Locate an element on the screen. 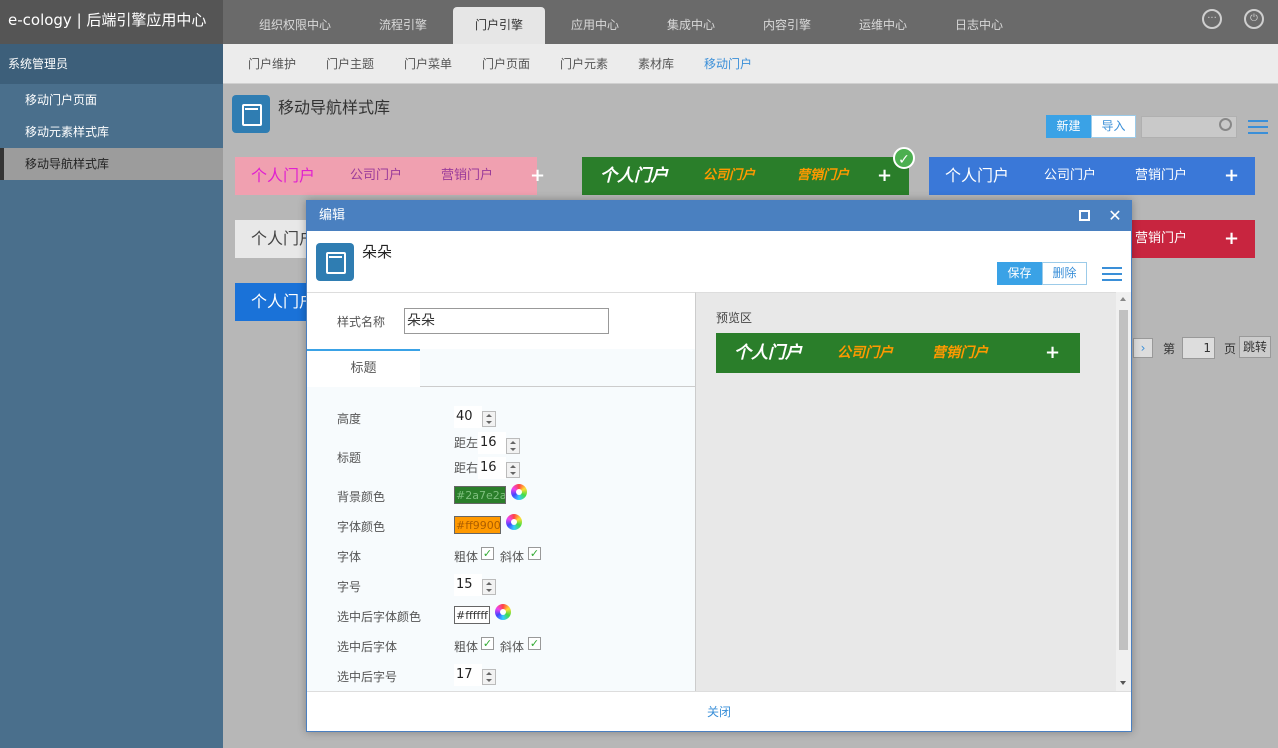  sub-tab-portal-theme: 门户主题 is located at coordinates (350, 64).